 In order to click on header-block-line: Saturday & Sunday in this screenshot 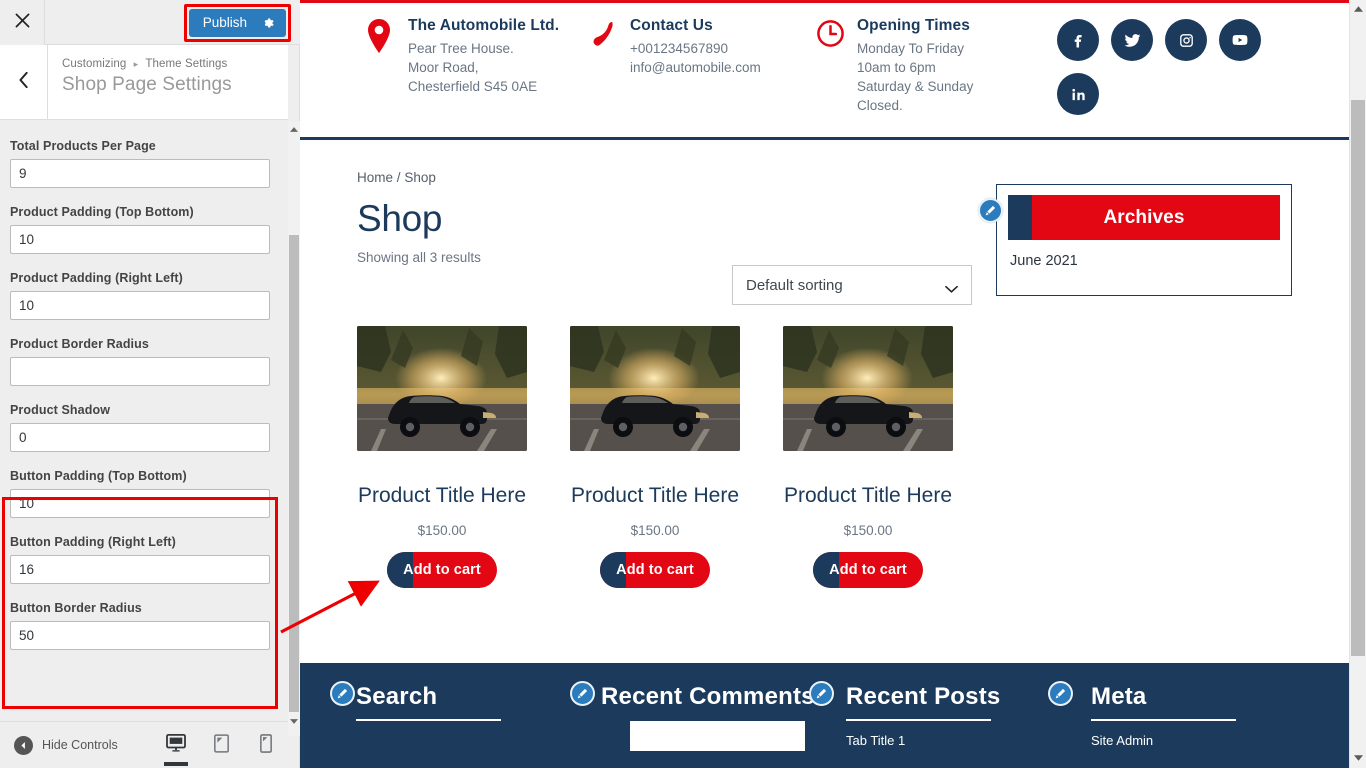, I will do `click(915, 87)`.